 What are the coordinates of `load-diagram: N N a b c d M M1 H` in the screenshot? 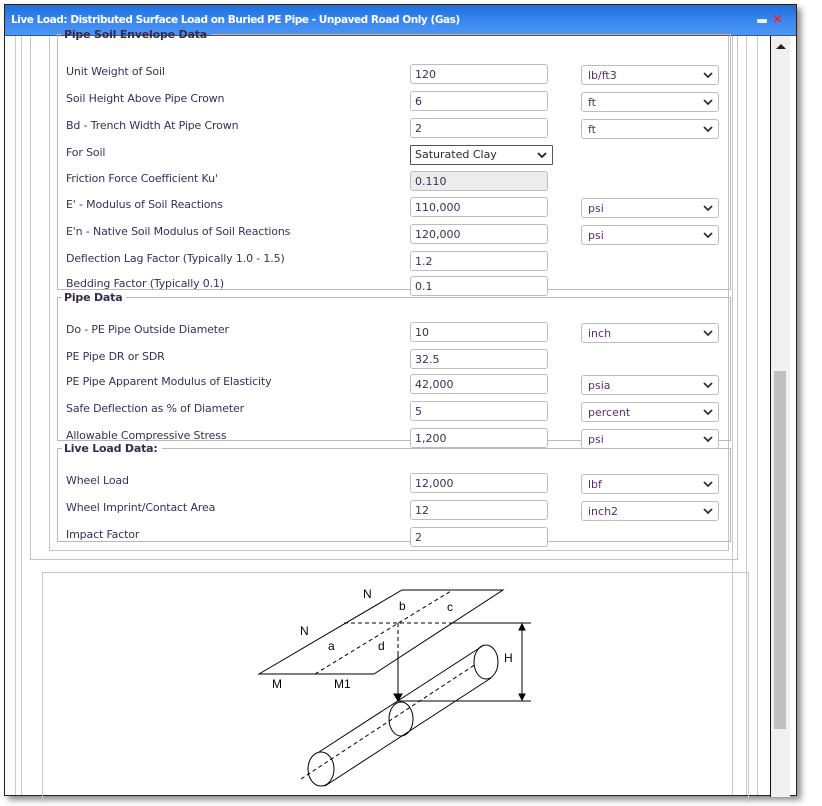 It's located at (394, 687).